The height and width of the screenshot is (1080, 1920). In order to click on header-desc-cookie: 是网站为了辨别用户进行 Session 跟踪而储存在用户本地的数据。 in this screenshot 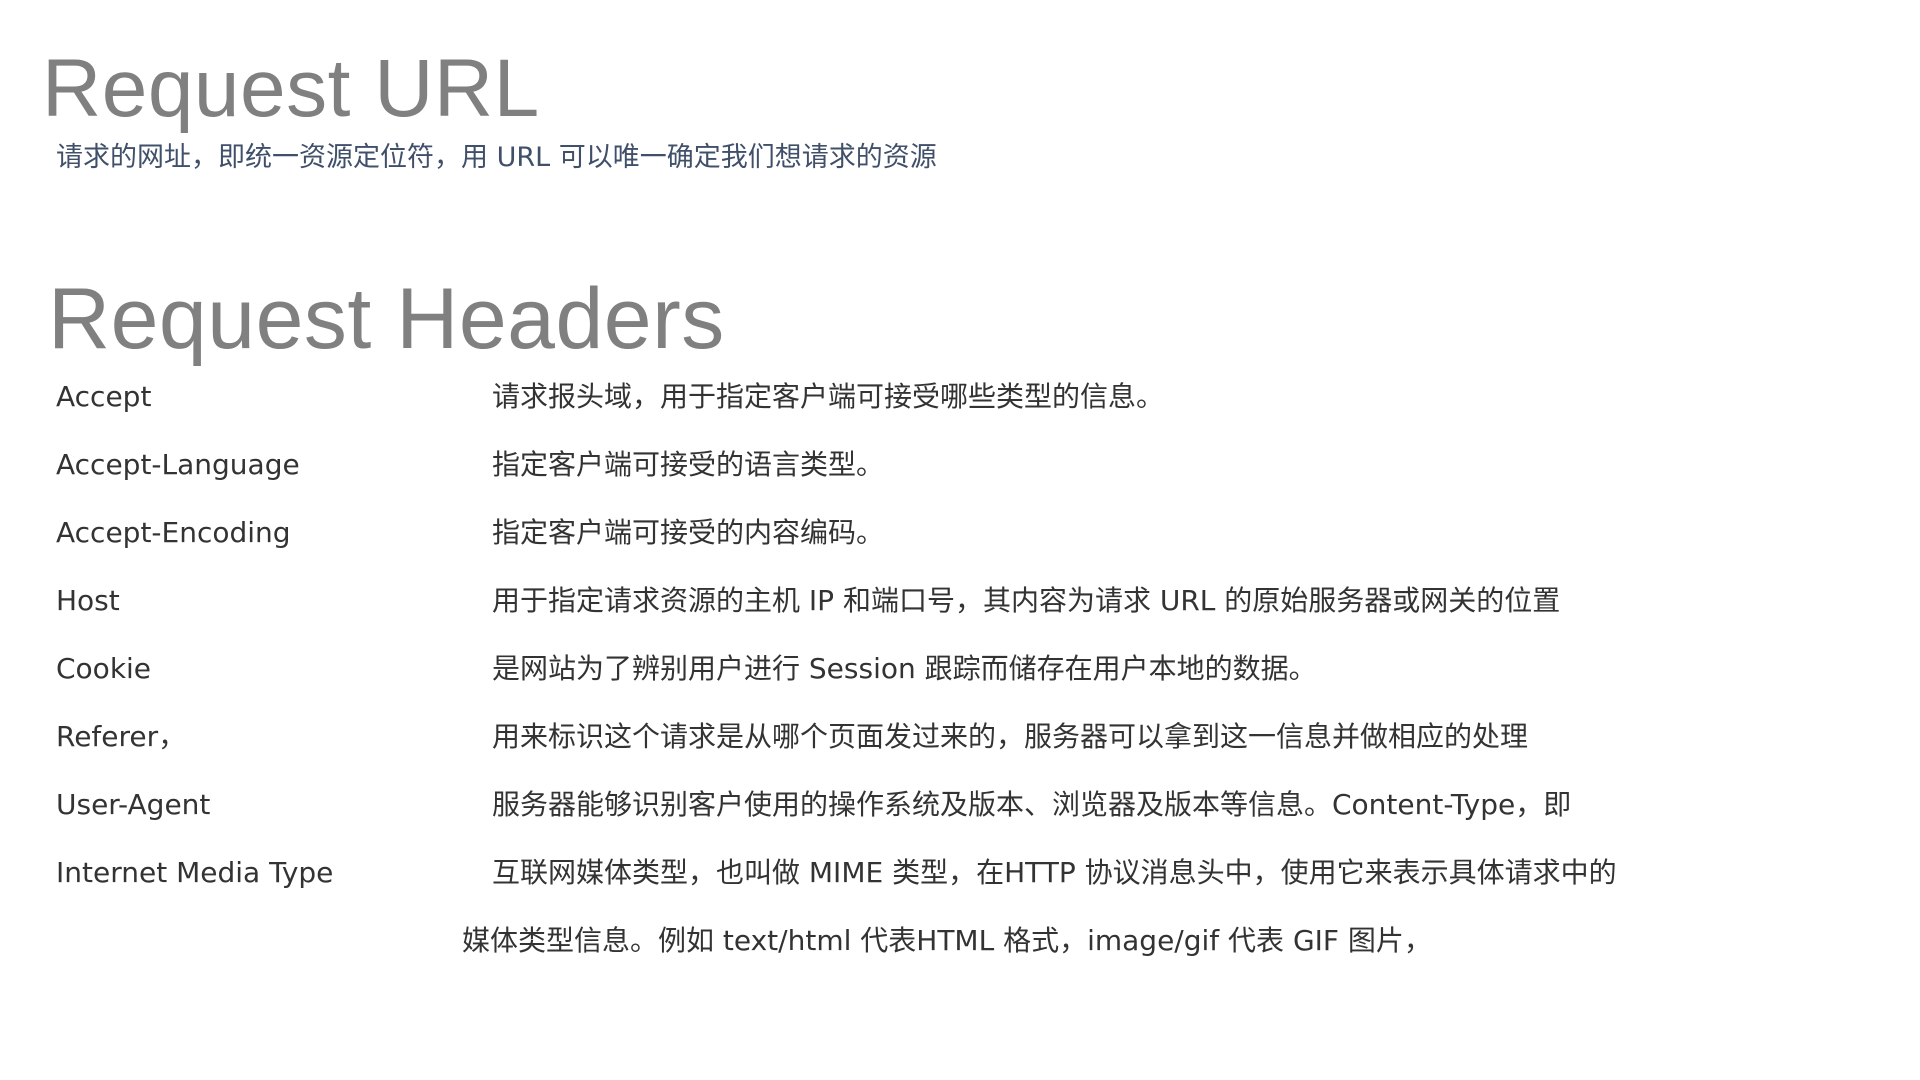, I will do `click(904, 668)`.